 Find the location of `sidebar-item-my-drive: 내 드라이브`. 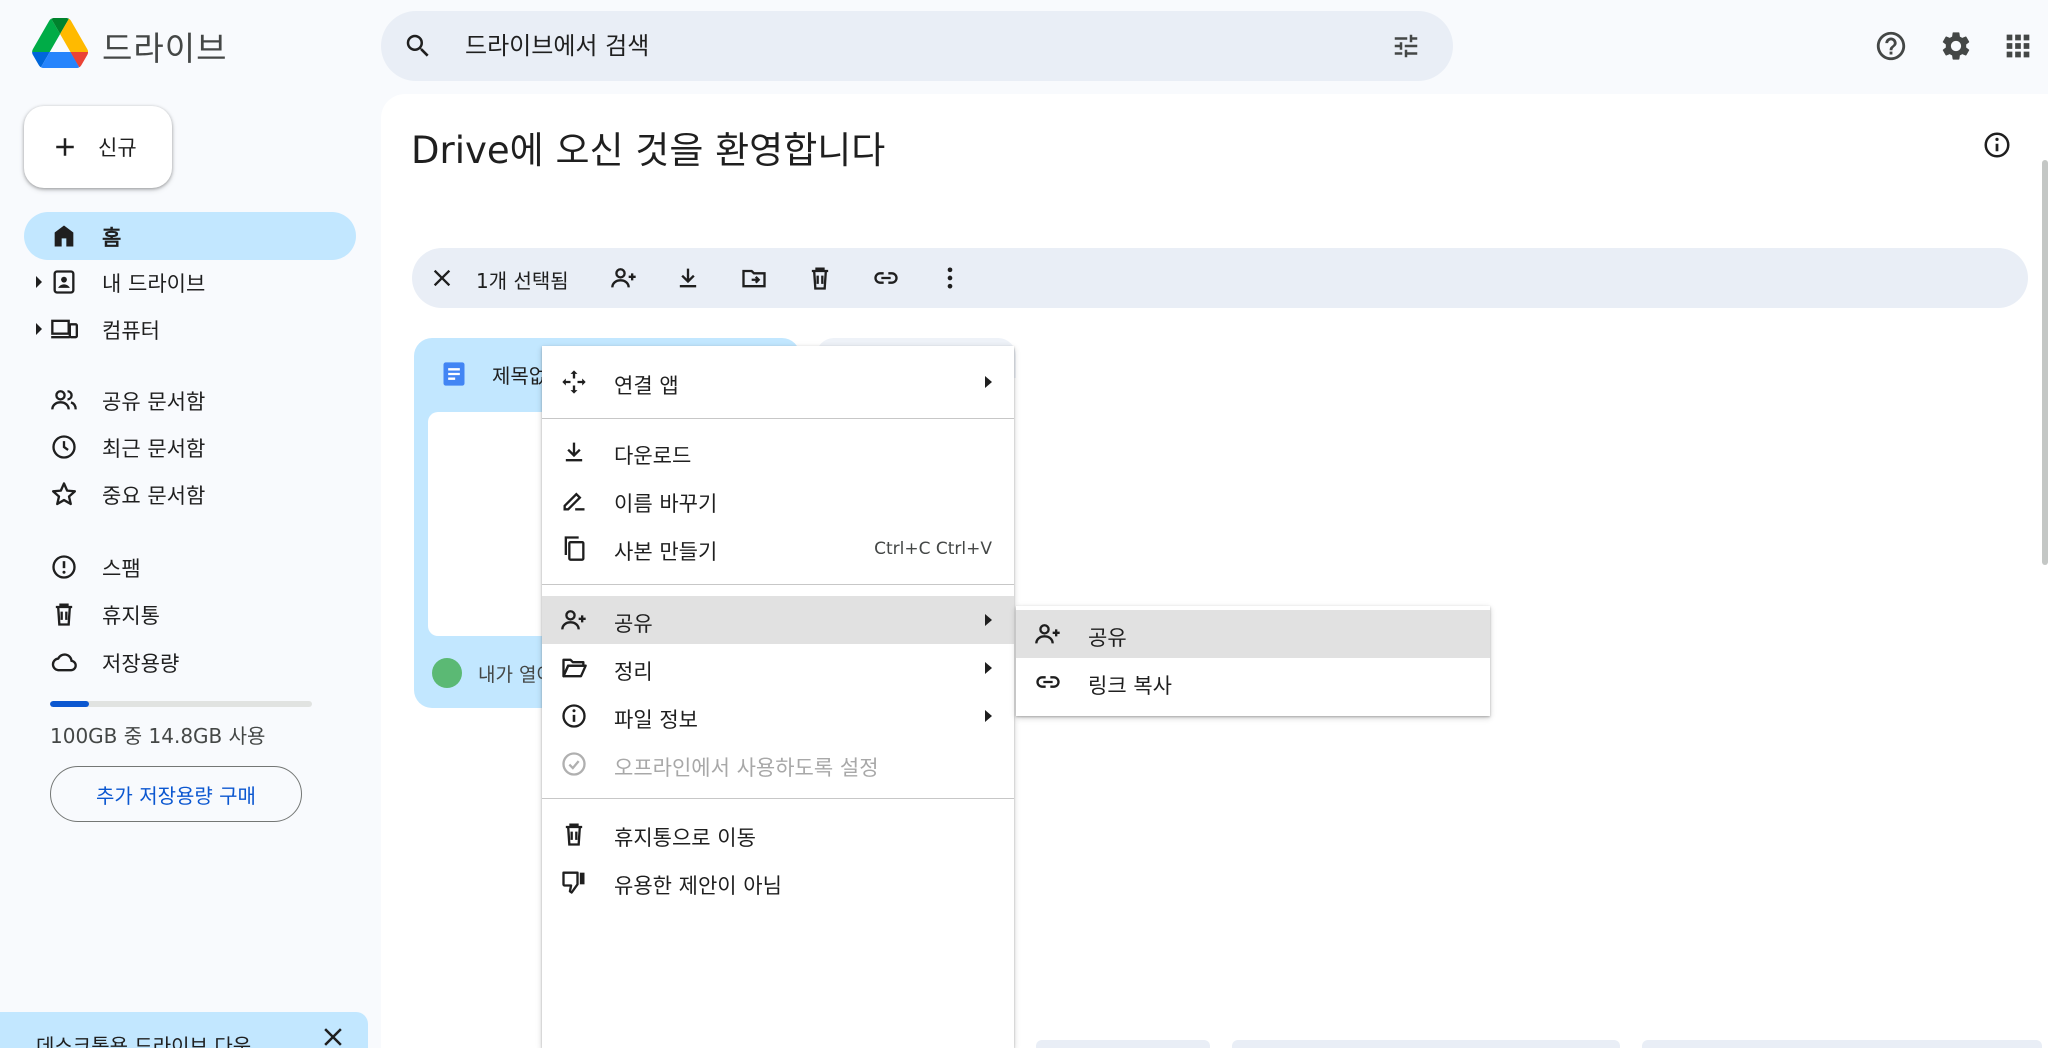

sidebar-item-my-drive: 내 드라이브 is located at coordinates (190, 282).